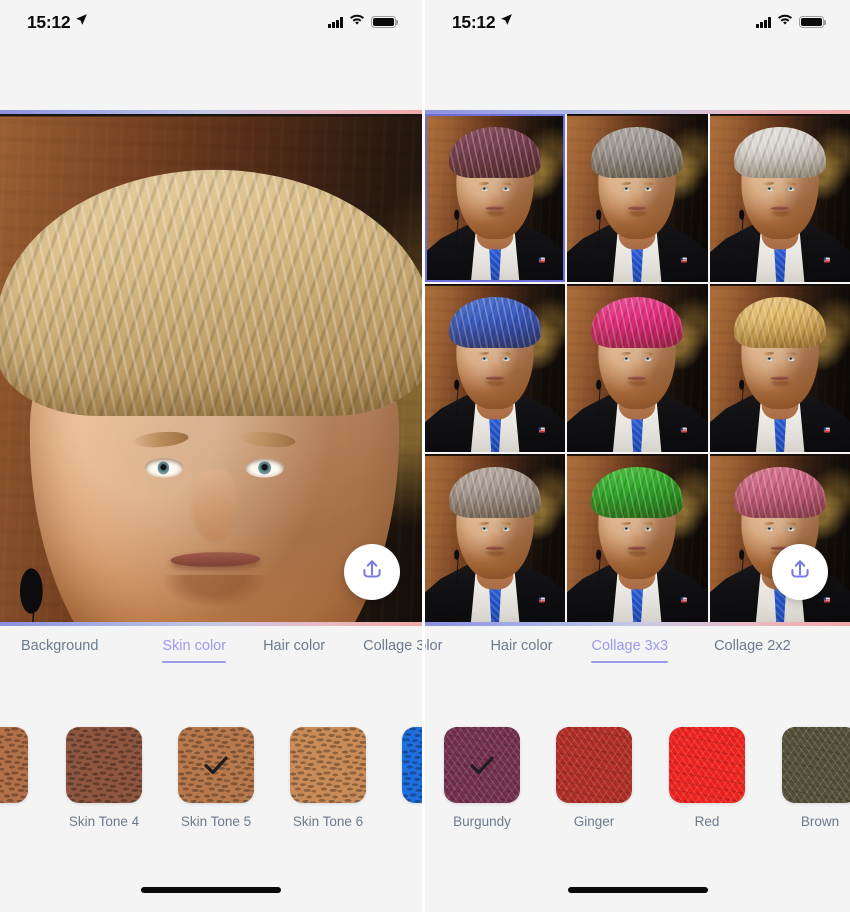 Image resolution: width=850 pixels, height=912 pixels. Describe the element at coordinates (81, 22) in the screenshot. I see `location-arrow-icon` at that location.